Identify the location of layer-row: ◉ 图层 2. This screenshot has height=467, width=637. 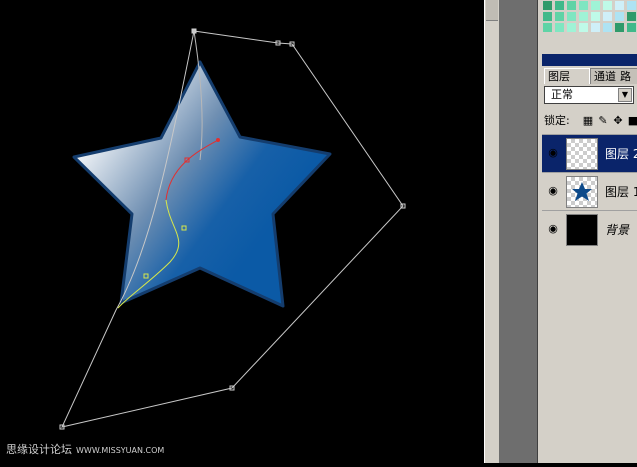
(589, 153).